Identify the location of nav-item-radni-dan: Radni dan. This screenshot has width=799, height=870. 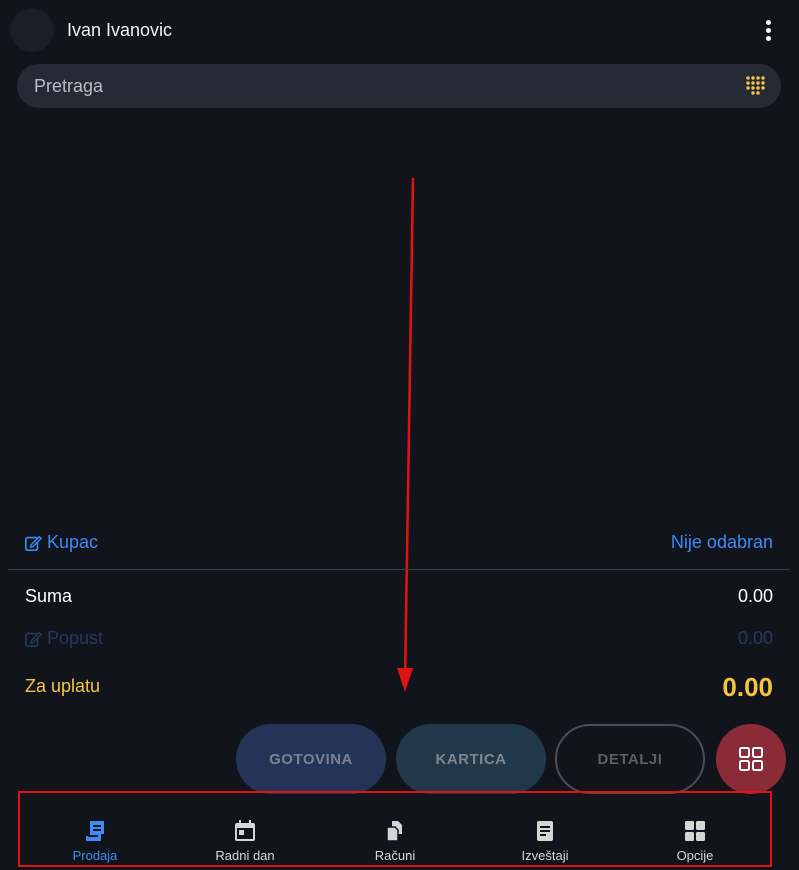
(245, 829).